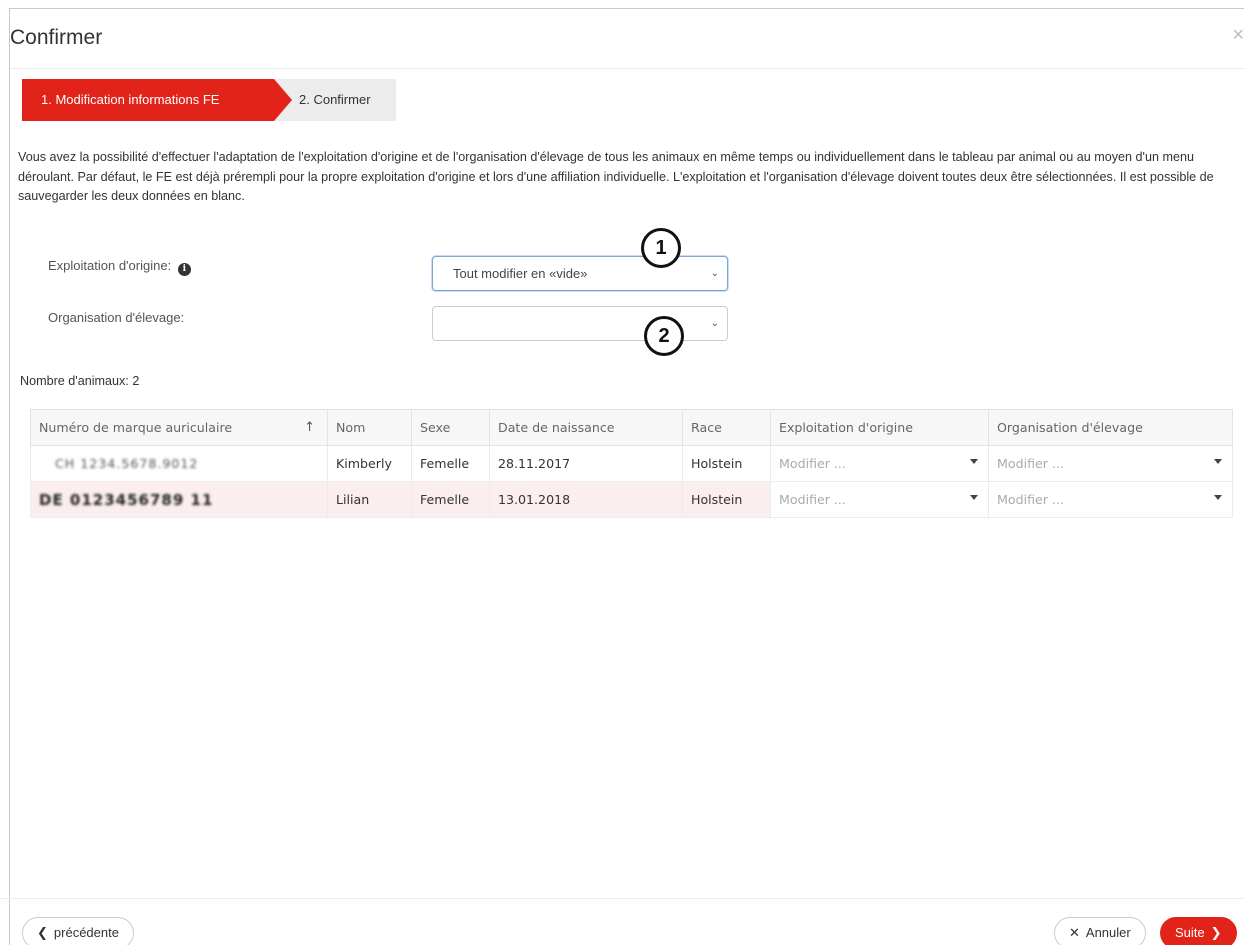  Describe the element at coordinates (879, 427) in the screenshot. I see `col-header-origin: Exploitation d'origine` at that location.